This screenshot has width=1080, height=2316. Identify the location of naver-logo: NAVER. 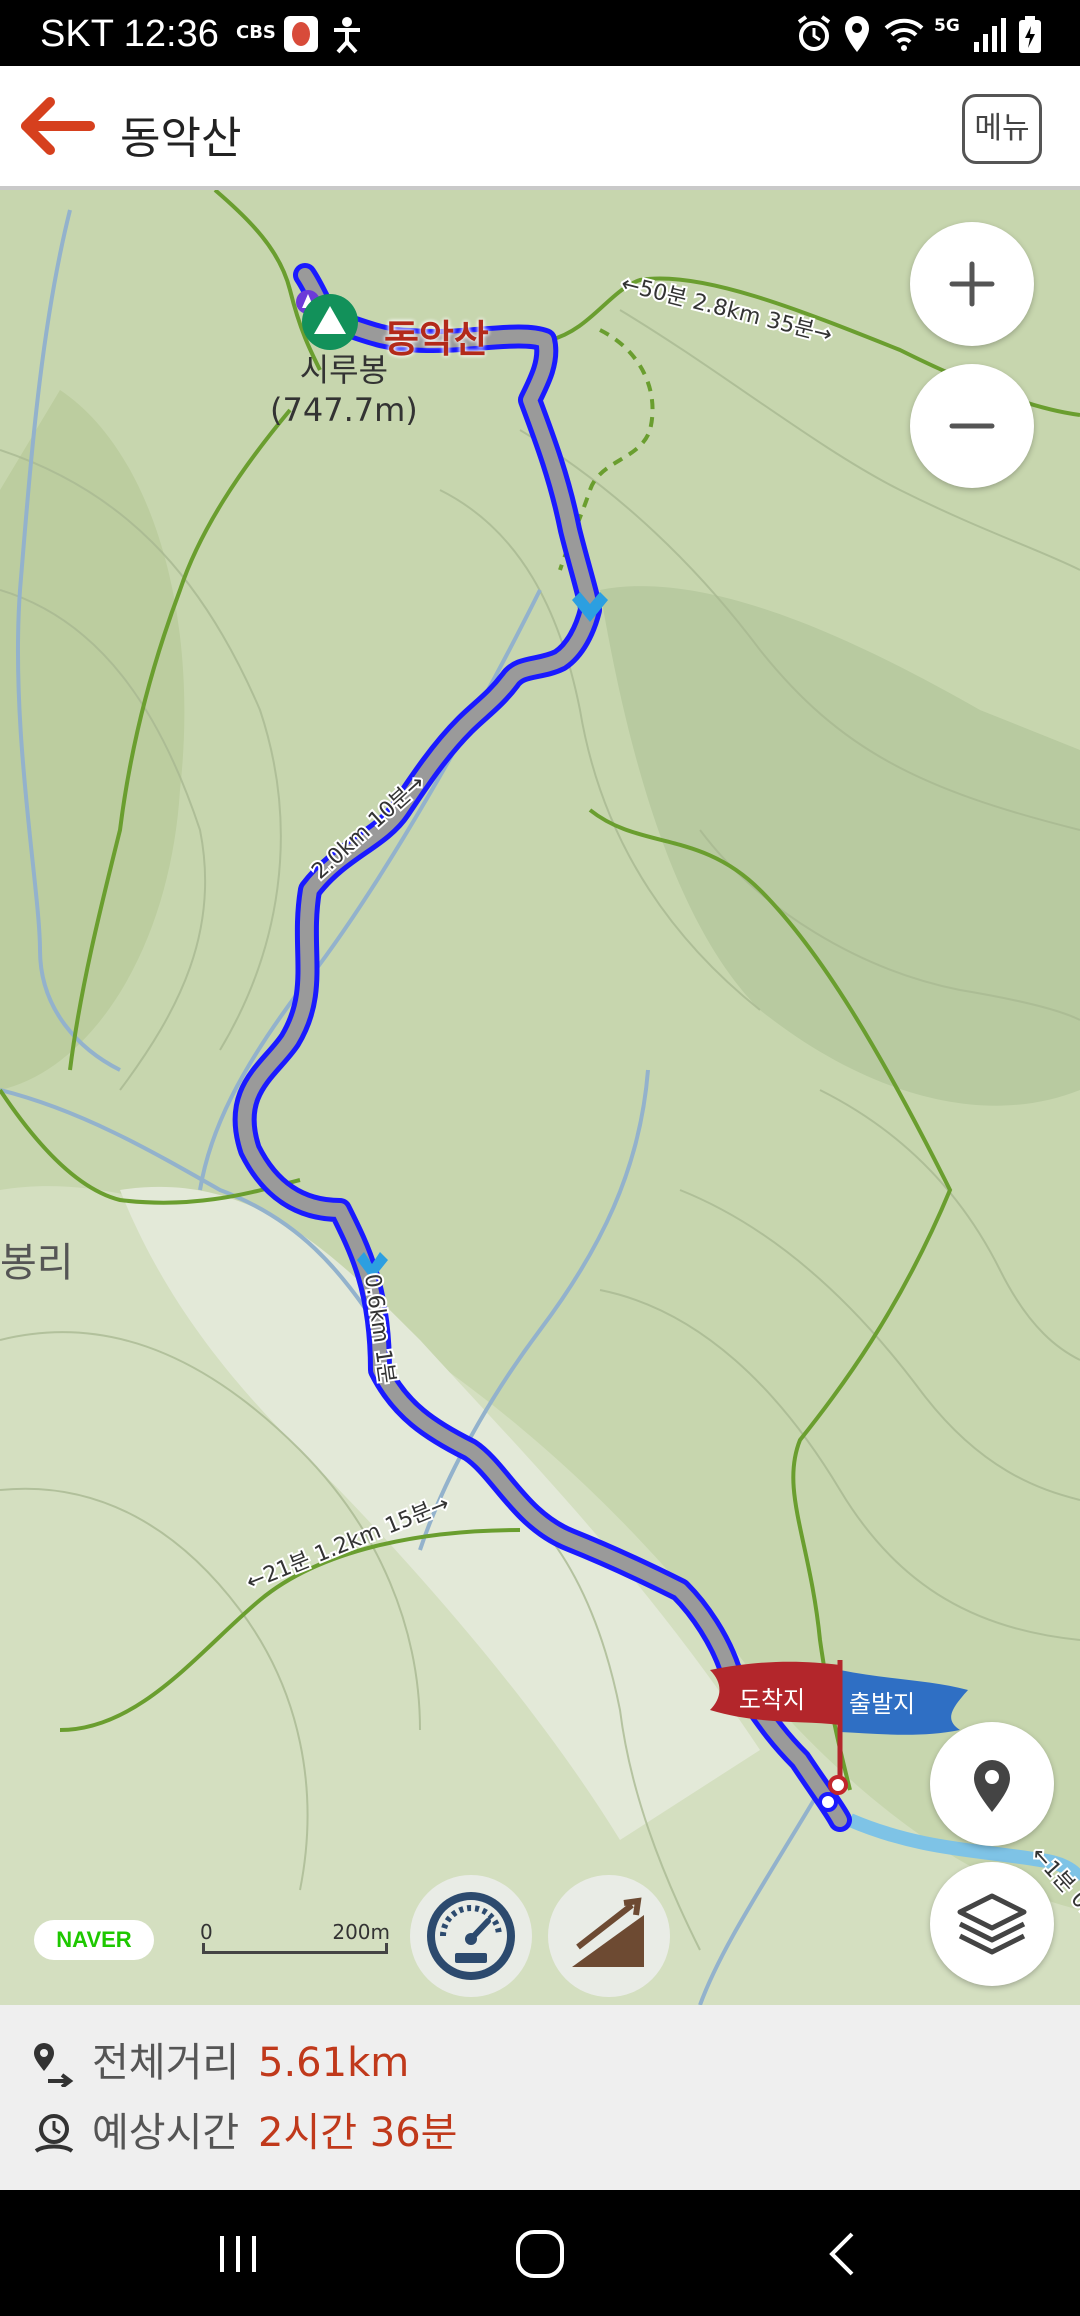
(94, 1940).